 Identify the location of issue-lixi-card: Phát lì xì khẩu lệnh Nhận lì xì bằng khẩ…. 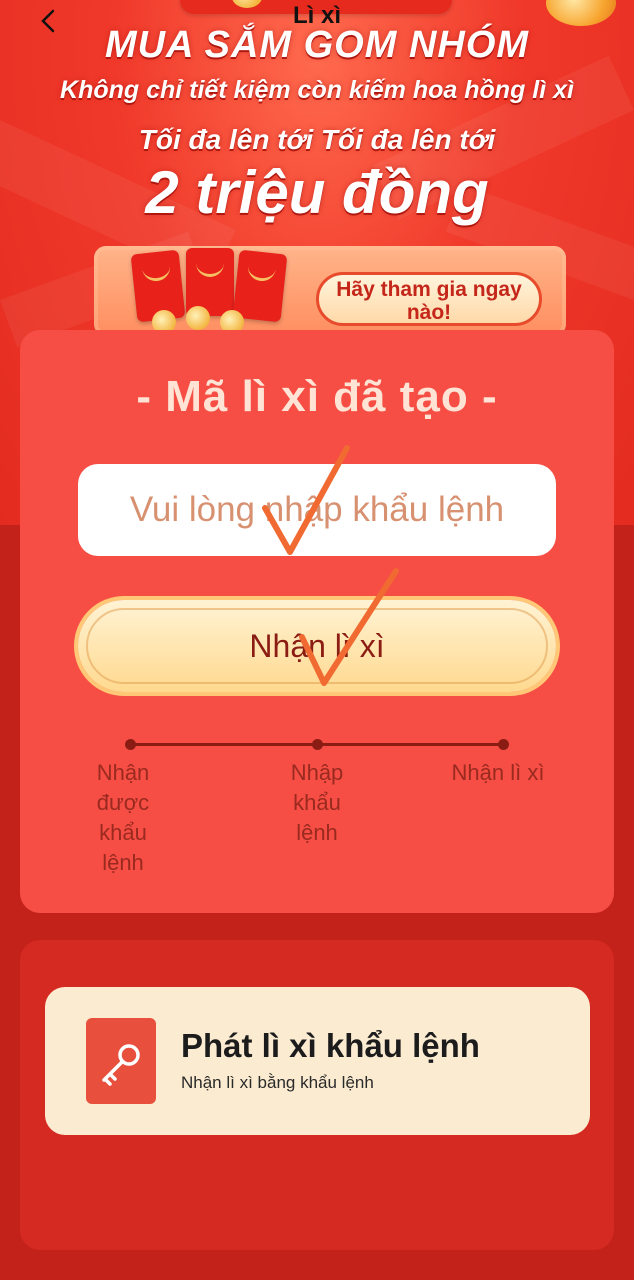
(317, 1061).